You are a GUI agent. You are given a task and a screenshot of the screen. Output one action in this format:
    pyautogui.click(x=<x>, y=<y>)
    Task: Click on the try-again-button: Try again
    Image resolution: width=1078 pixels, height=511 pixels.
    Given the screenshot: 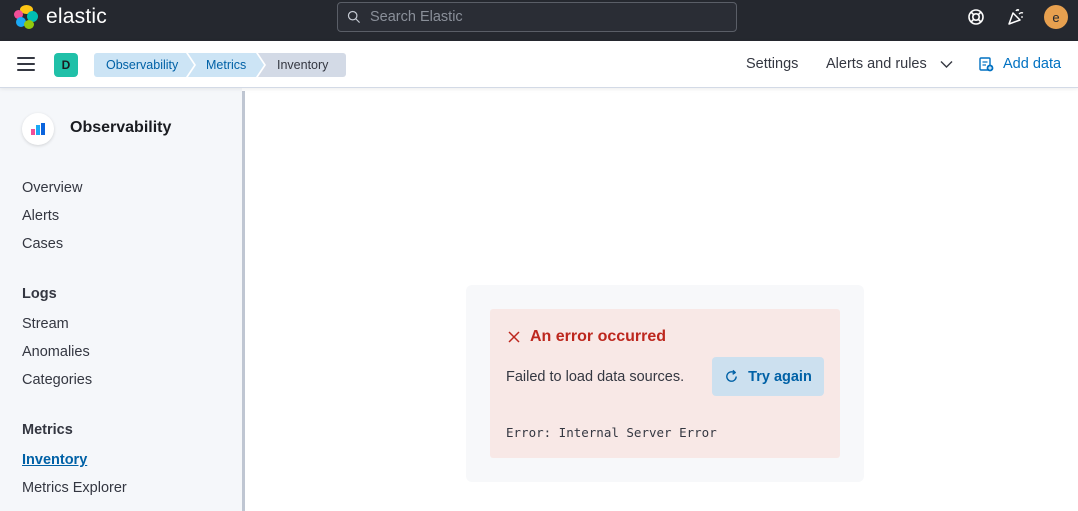 What is the action you would take?
    pyautogui.click(x=768, y=376)
    